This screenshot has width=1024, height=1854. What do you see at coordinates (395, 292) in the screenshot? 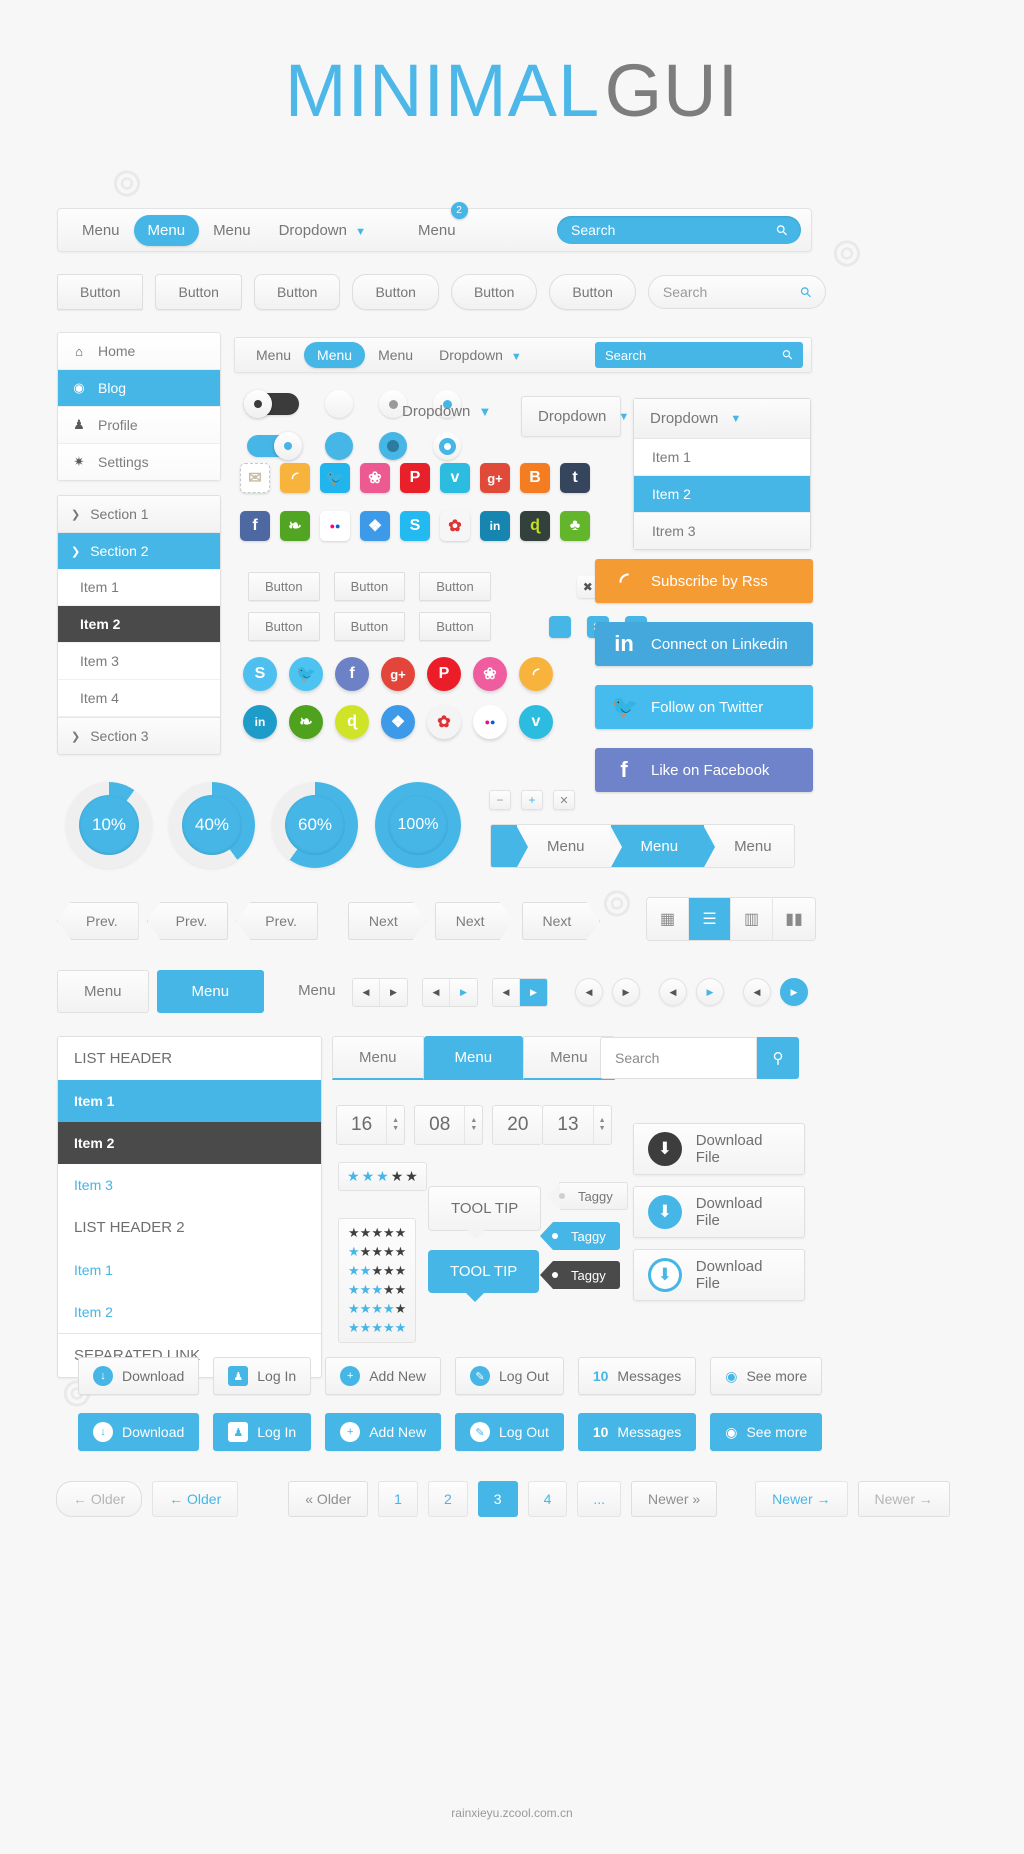
I see `button-rounded-lg: Button` at bounding box center [395, 292].